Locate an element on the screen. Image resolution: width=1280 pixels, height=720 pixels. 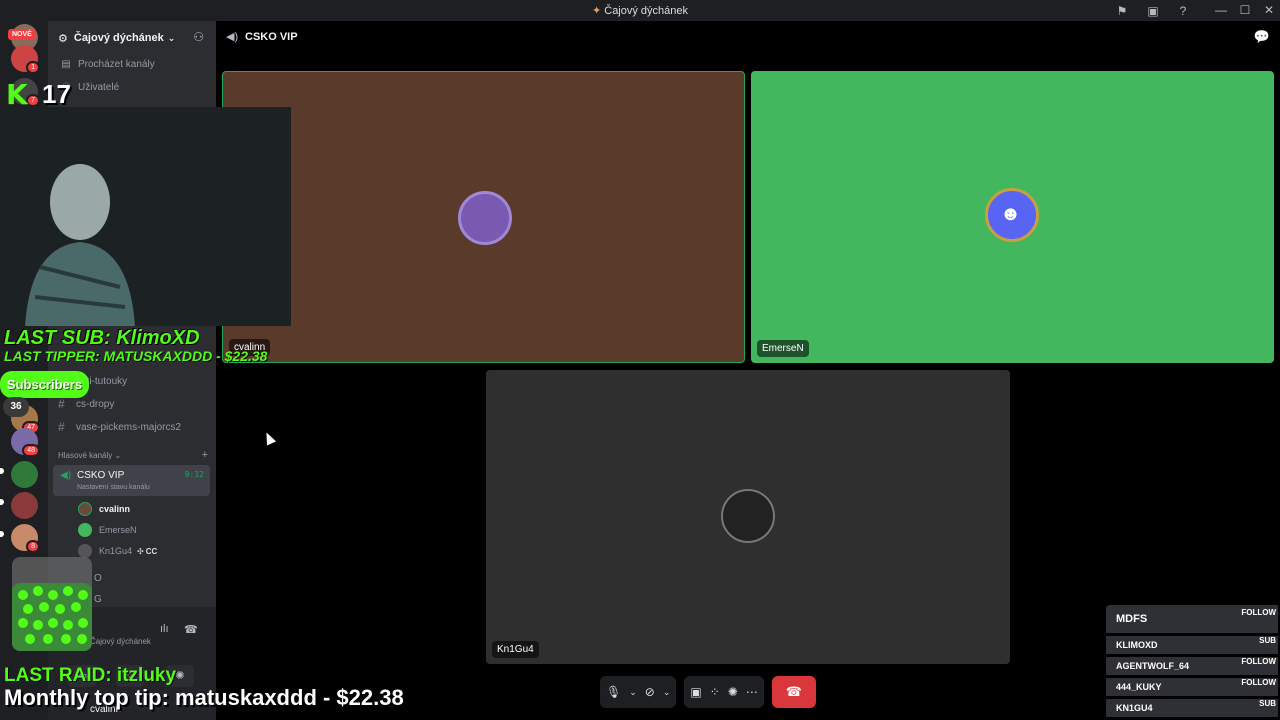
activity-icon: ✣ is located at coordinates (140, 551).